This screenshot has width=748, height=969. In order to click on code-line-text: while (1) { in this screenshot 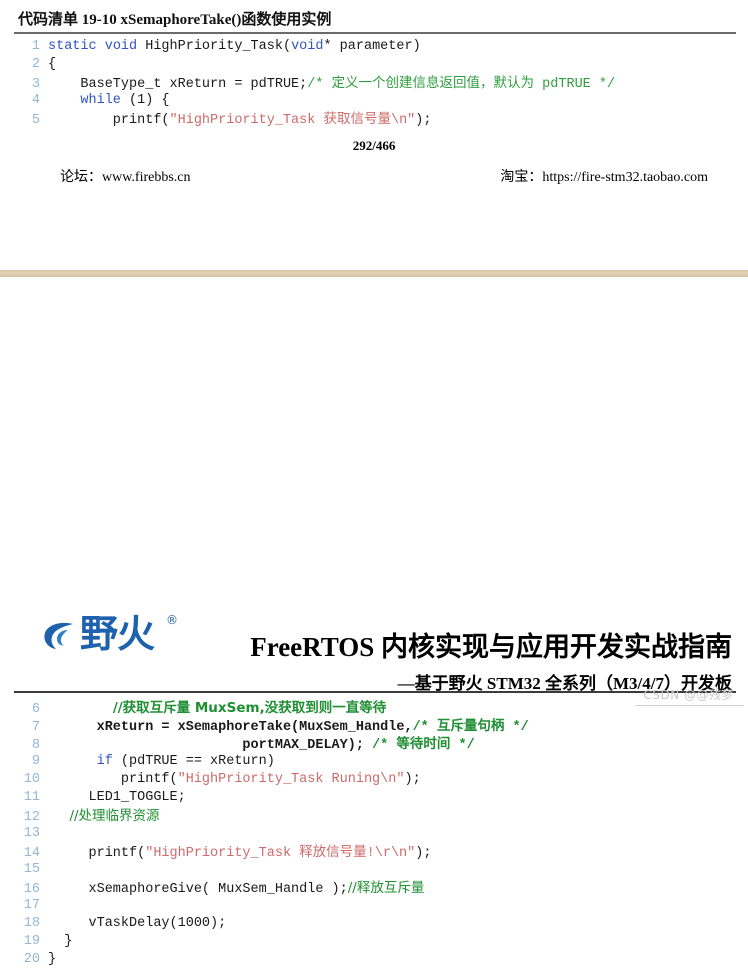, I will do `click(105, 101)`.